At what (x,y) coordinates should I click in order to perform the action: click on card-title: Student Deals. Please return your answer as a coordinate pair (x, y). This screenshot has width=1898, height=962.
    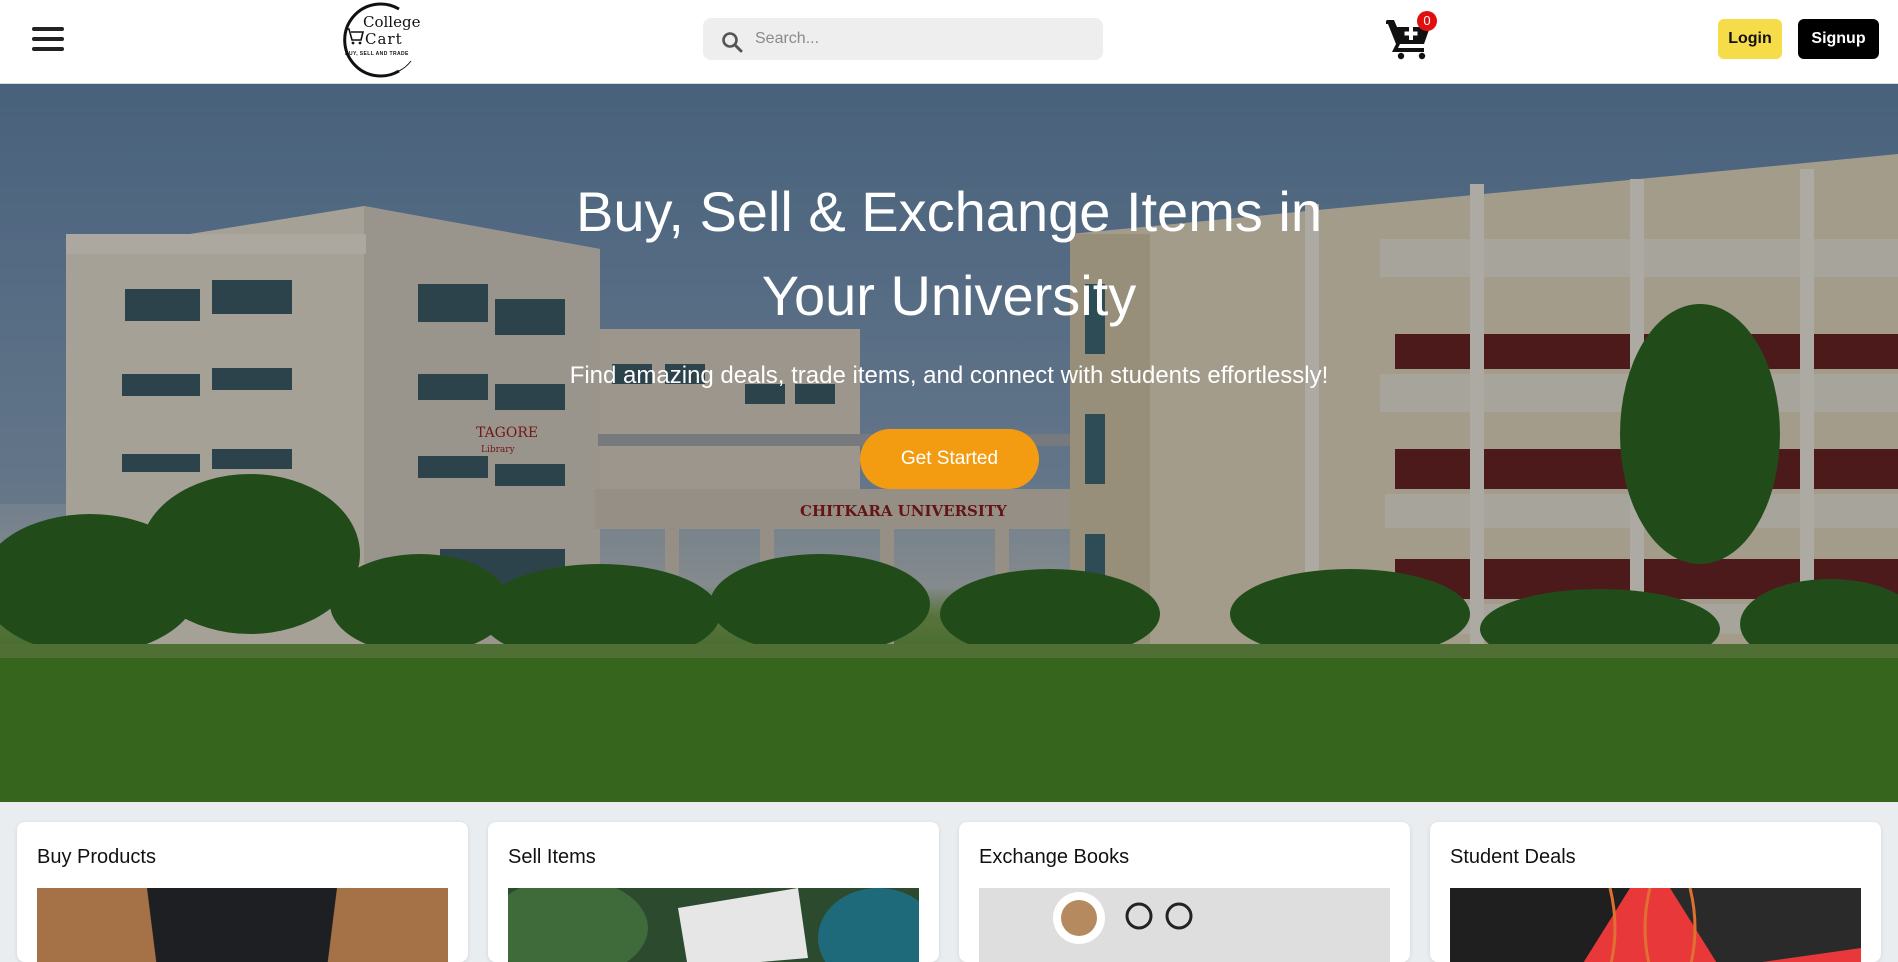
    Looking at the image, I should click on (1513, 857).